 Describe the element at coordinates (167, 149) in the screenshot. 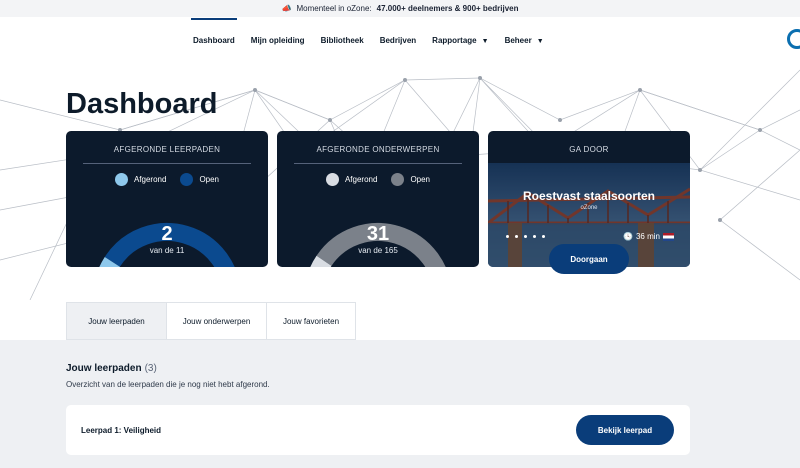

I see `card-completed-paths-title: AFGERONDE LEERPADEN` at that location.